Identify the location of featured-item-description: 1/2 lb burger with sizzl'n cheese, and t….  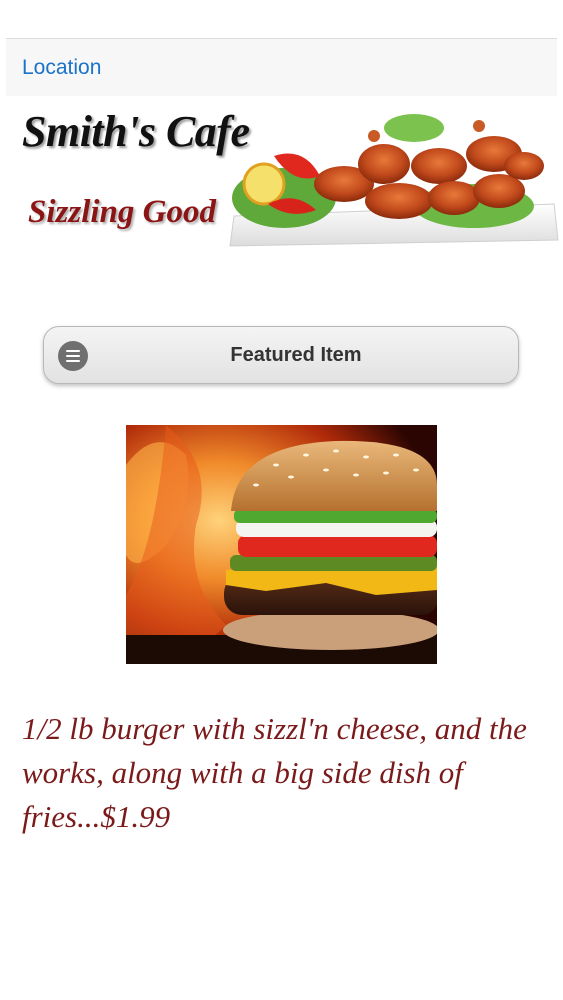
(274, 772).